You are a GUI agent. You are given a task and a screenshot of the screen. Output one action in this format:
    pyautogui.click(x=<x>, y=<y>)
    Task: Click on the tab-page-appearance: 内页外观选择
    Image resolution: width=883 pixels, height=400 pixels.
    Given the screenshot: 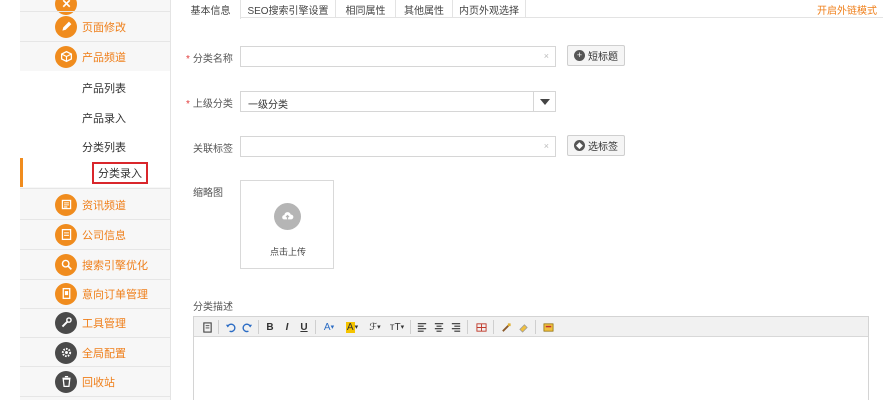 What is the action you would take?
    pyautogui.click(x=489, y=9)
    